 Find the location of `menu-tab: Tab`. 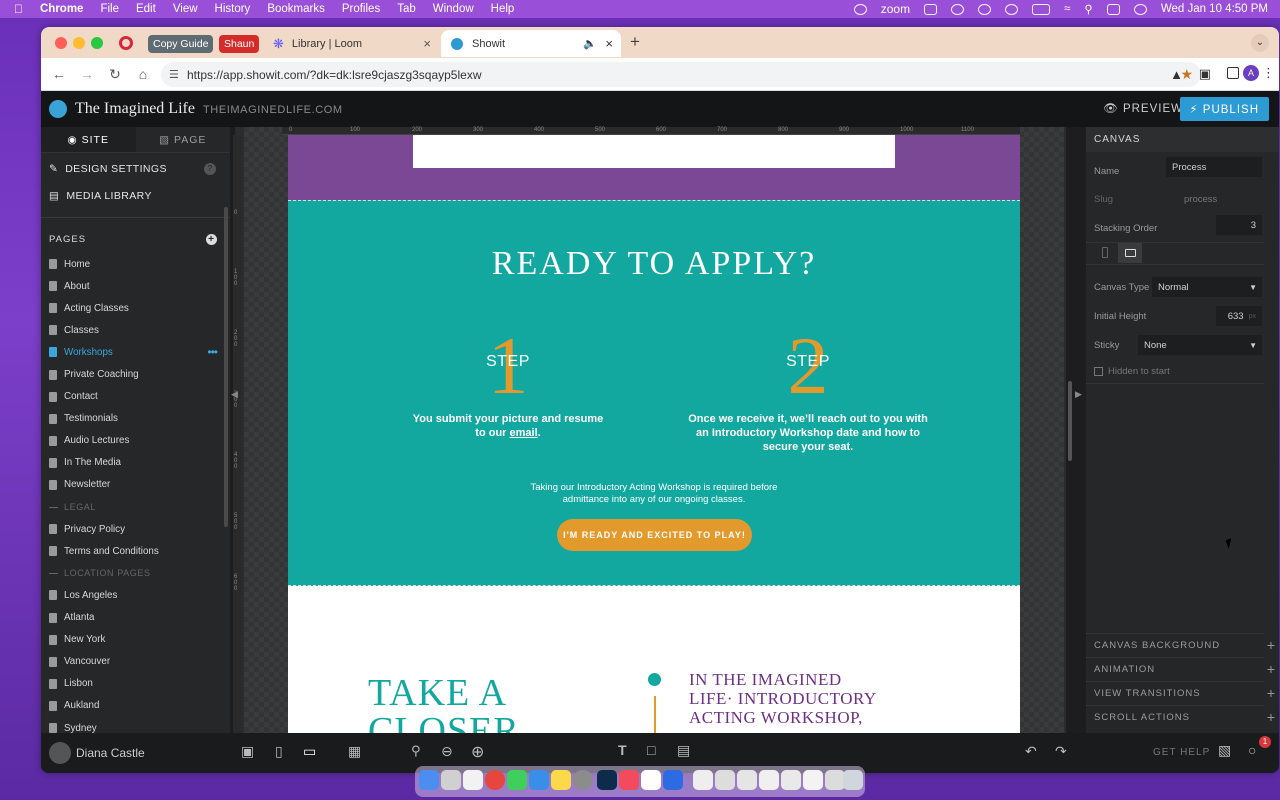

menu-tab: Tab is located at coordinates (406, 9).